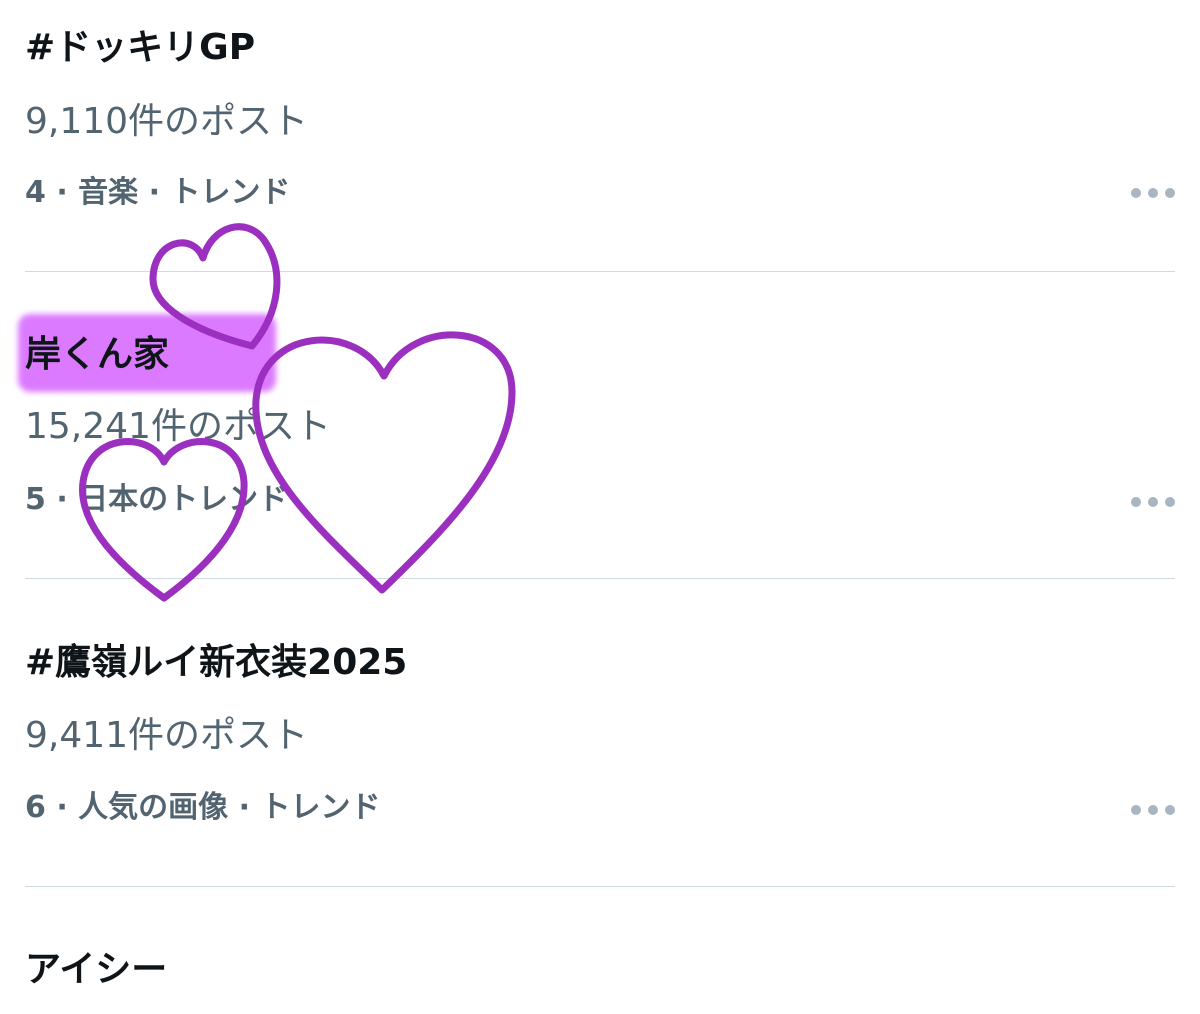  I want to click on trend-post-count: 15,241件のポスト, so click(178, 426).